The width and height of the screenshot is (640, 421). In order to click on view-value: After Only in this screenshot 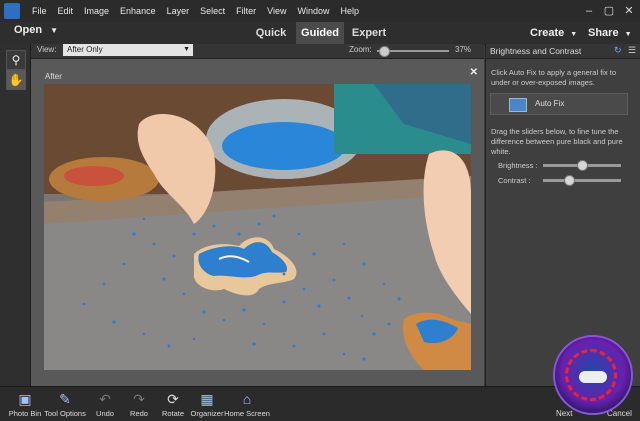, I will do `click(85, 49)`.